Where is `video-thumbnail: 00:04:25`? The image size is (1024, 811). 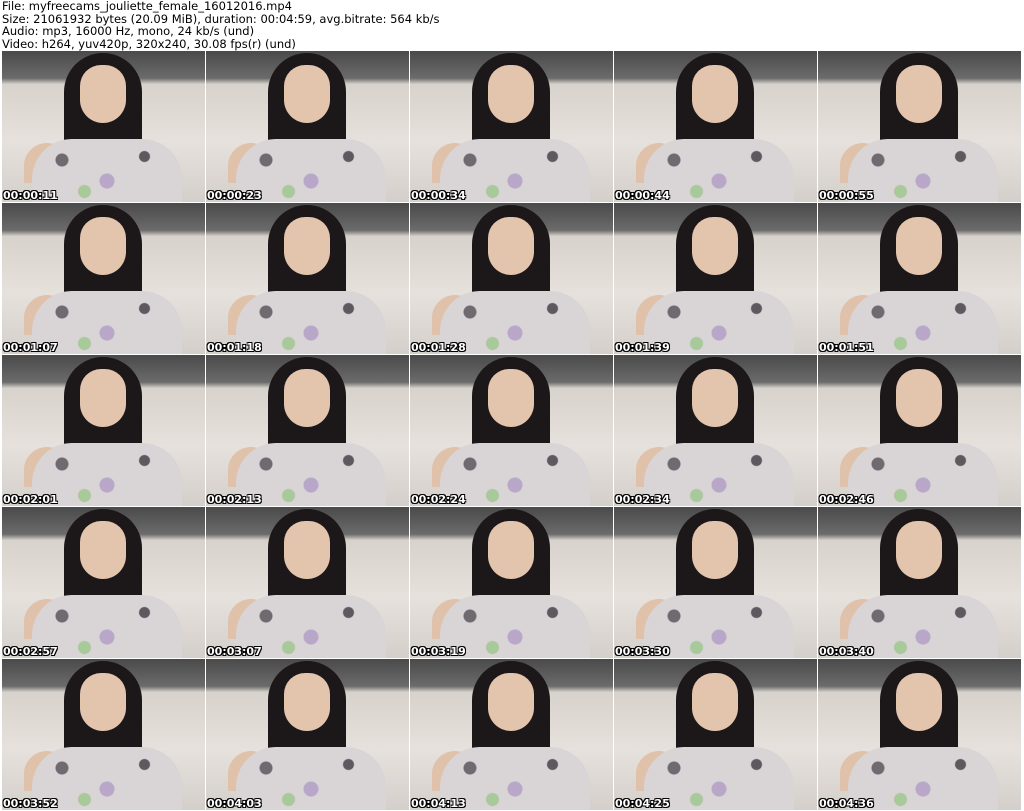
video-thumbnail: 00:04:25 is located at coordinates (715, 734).